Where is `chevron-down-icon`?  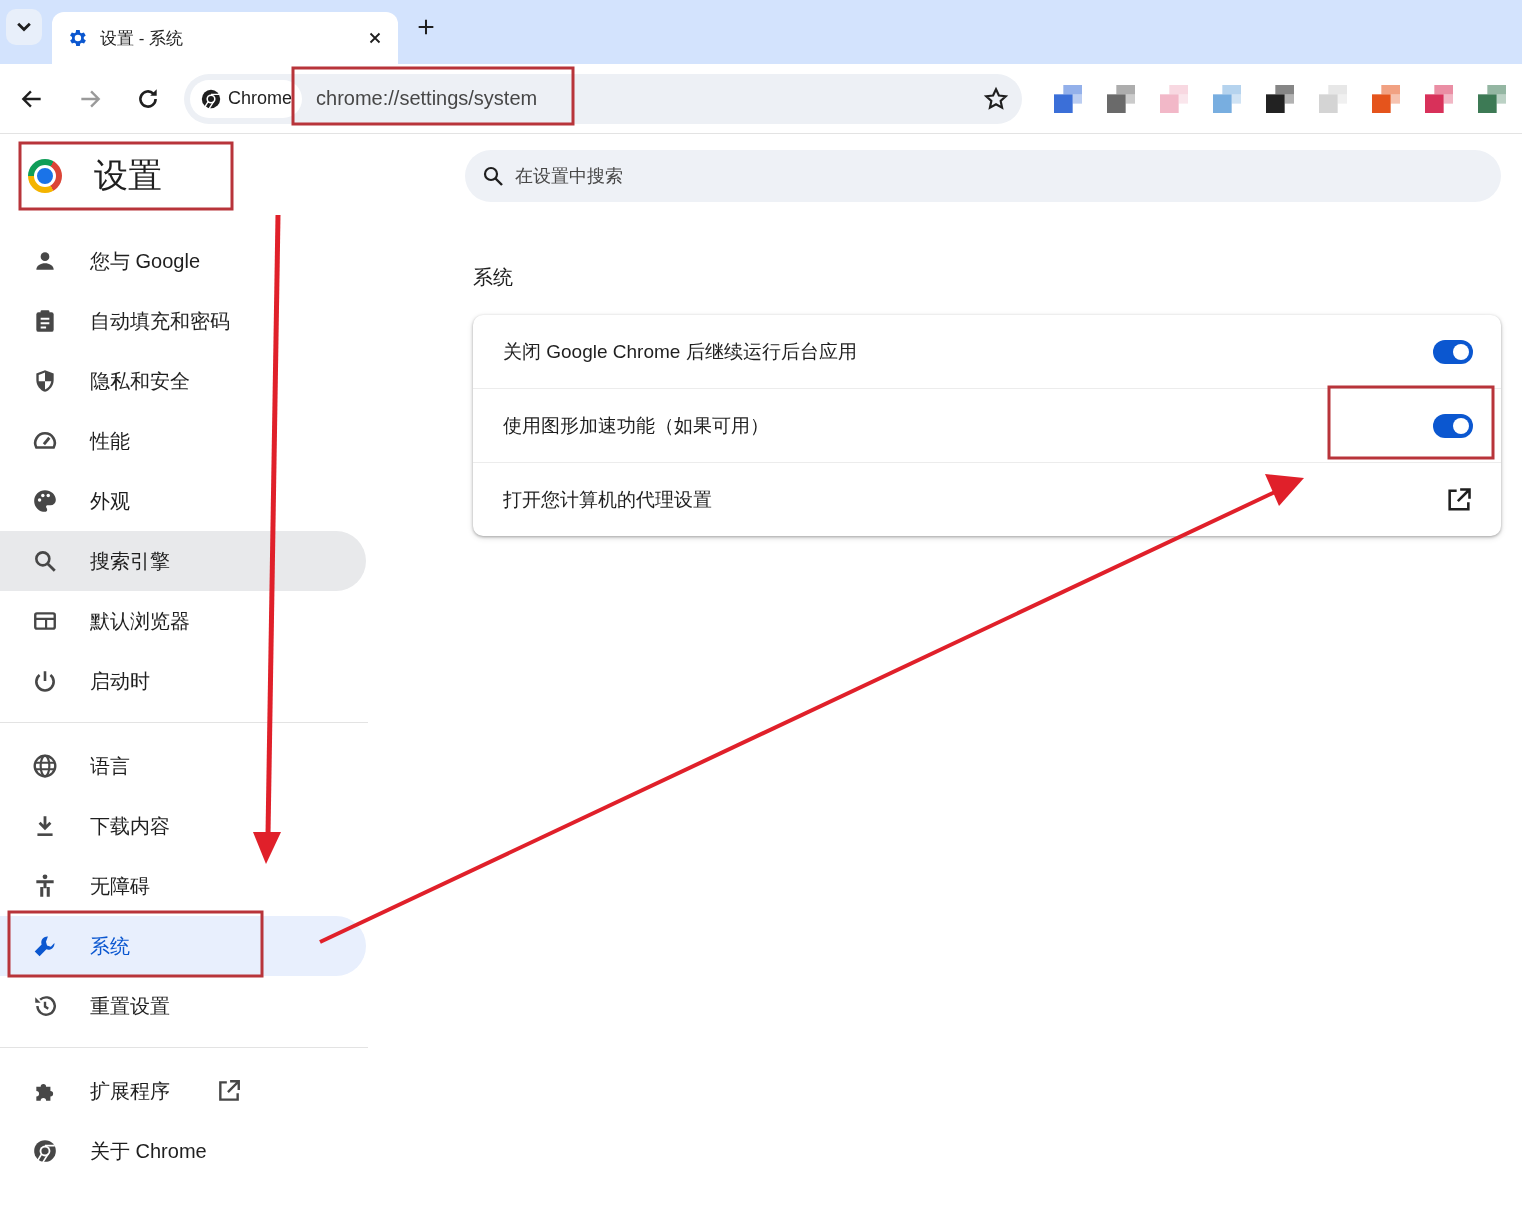 chevron-down-icon is located at coordinates (24, 27).